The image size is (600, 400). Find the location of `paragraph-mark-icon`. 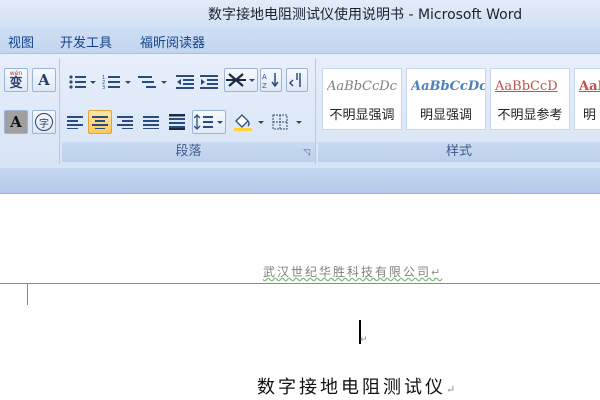

paragraph-mark-icon is located at coordinates (295, 80).